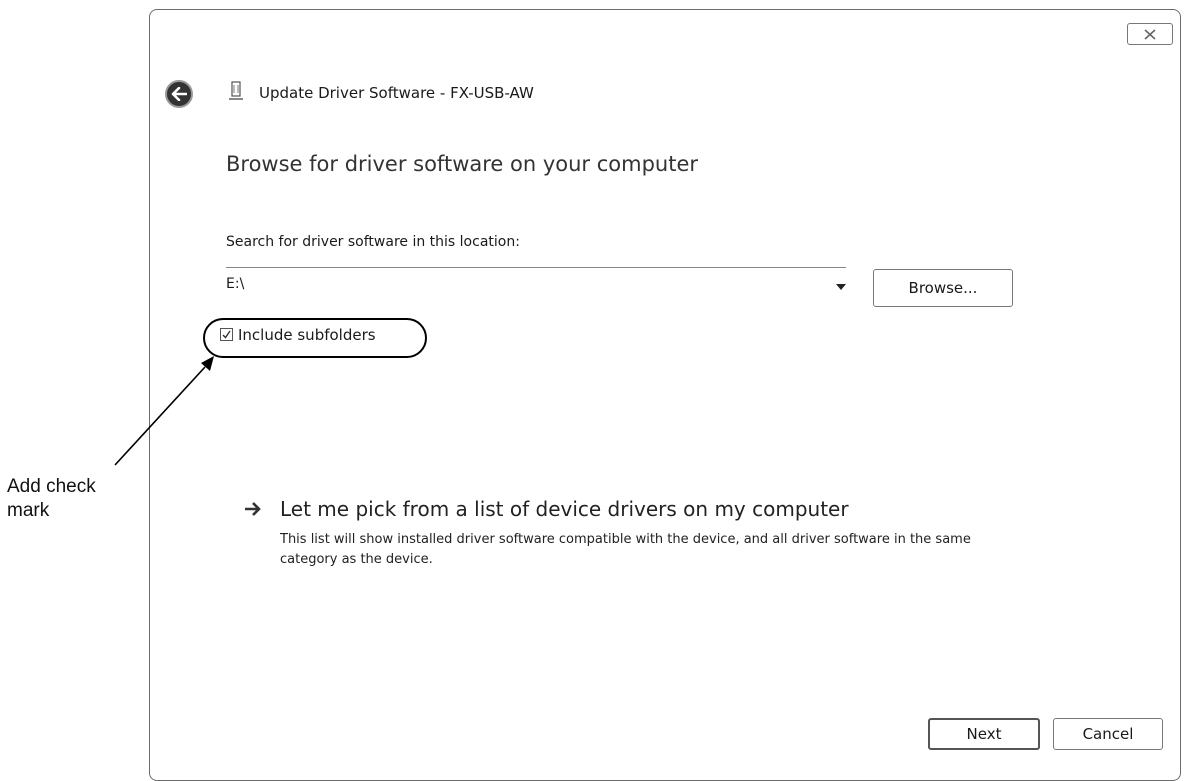 The width and height of the screenshot is (1184, 781). What do you see at coordinates (536, 283) in the screenshot?
I see `location-combobox: E:\` at bounding box center [536, 283].